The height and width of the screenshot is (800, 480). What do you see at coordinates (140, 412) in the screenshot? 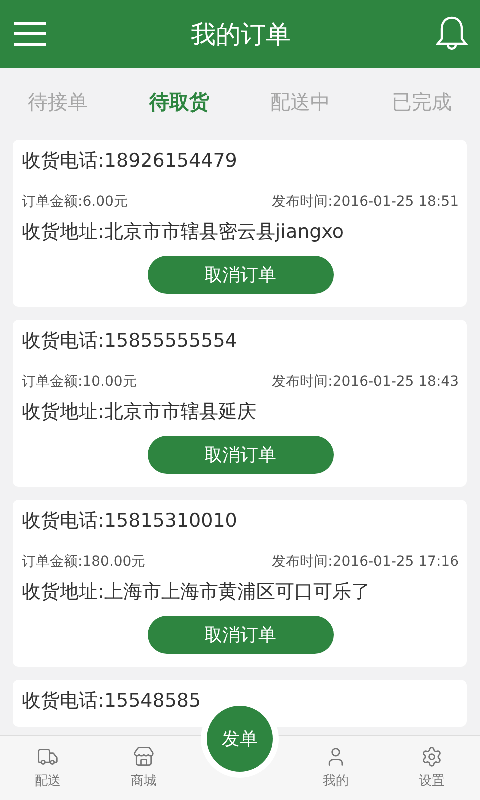
I see `address-text: 收货地址:北京市市辖县延庆` at bounding box center [140, 412].